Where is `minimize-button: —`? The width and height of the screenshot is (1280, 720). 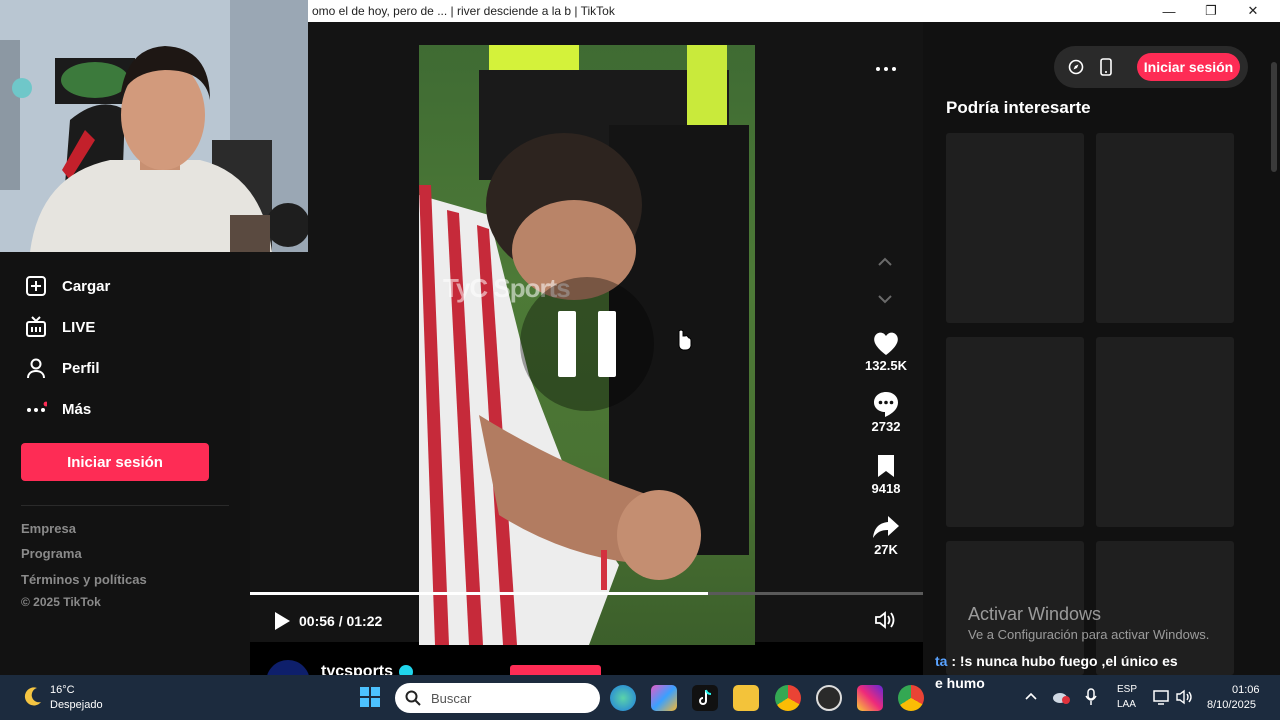
minimize-button: — is located at coordinates (1169, 11).